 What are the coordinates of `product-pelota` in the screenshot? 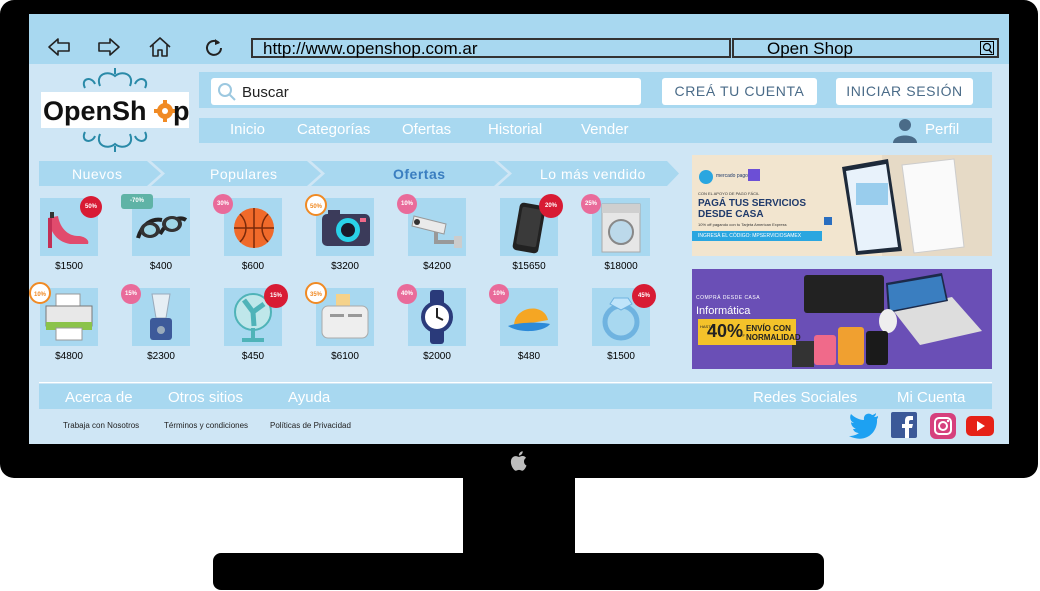 It's located at (253, 227).